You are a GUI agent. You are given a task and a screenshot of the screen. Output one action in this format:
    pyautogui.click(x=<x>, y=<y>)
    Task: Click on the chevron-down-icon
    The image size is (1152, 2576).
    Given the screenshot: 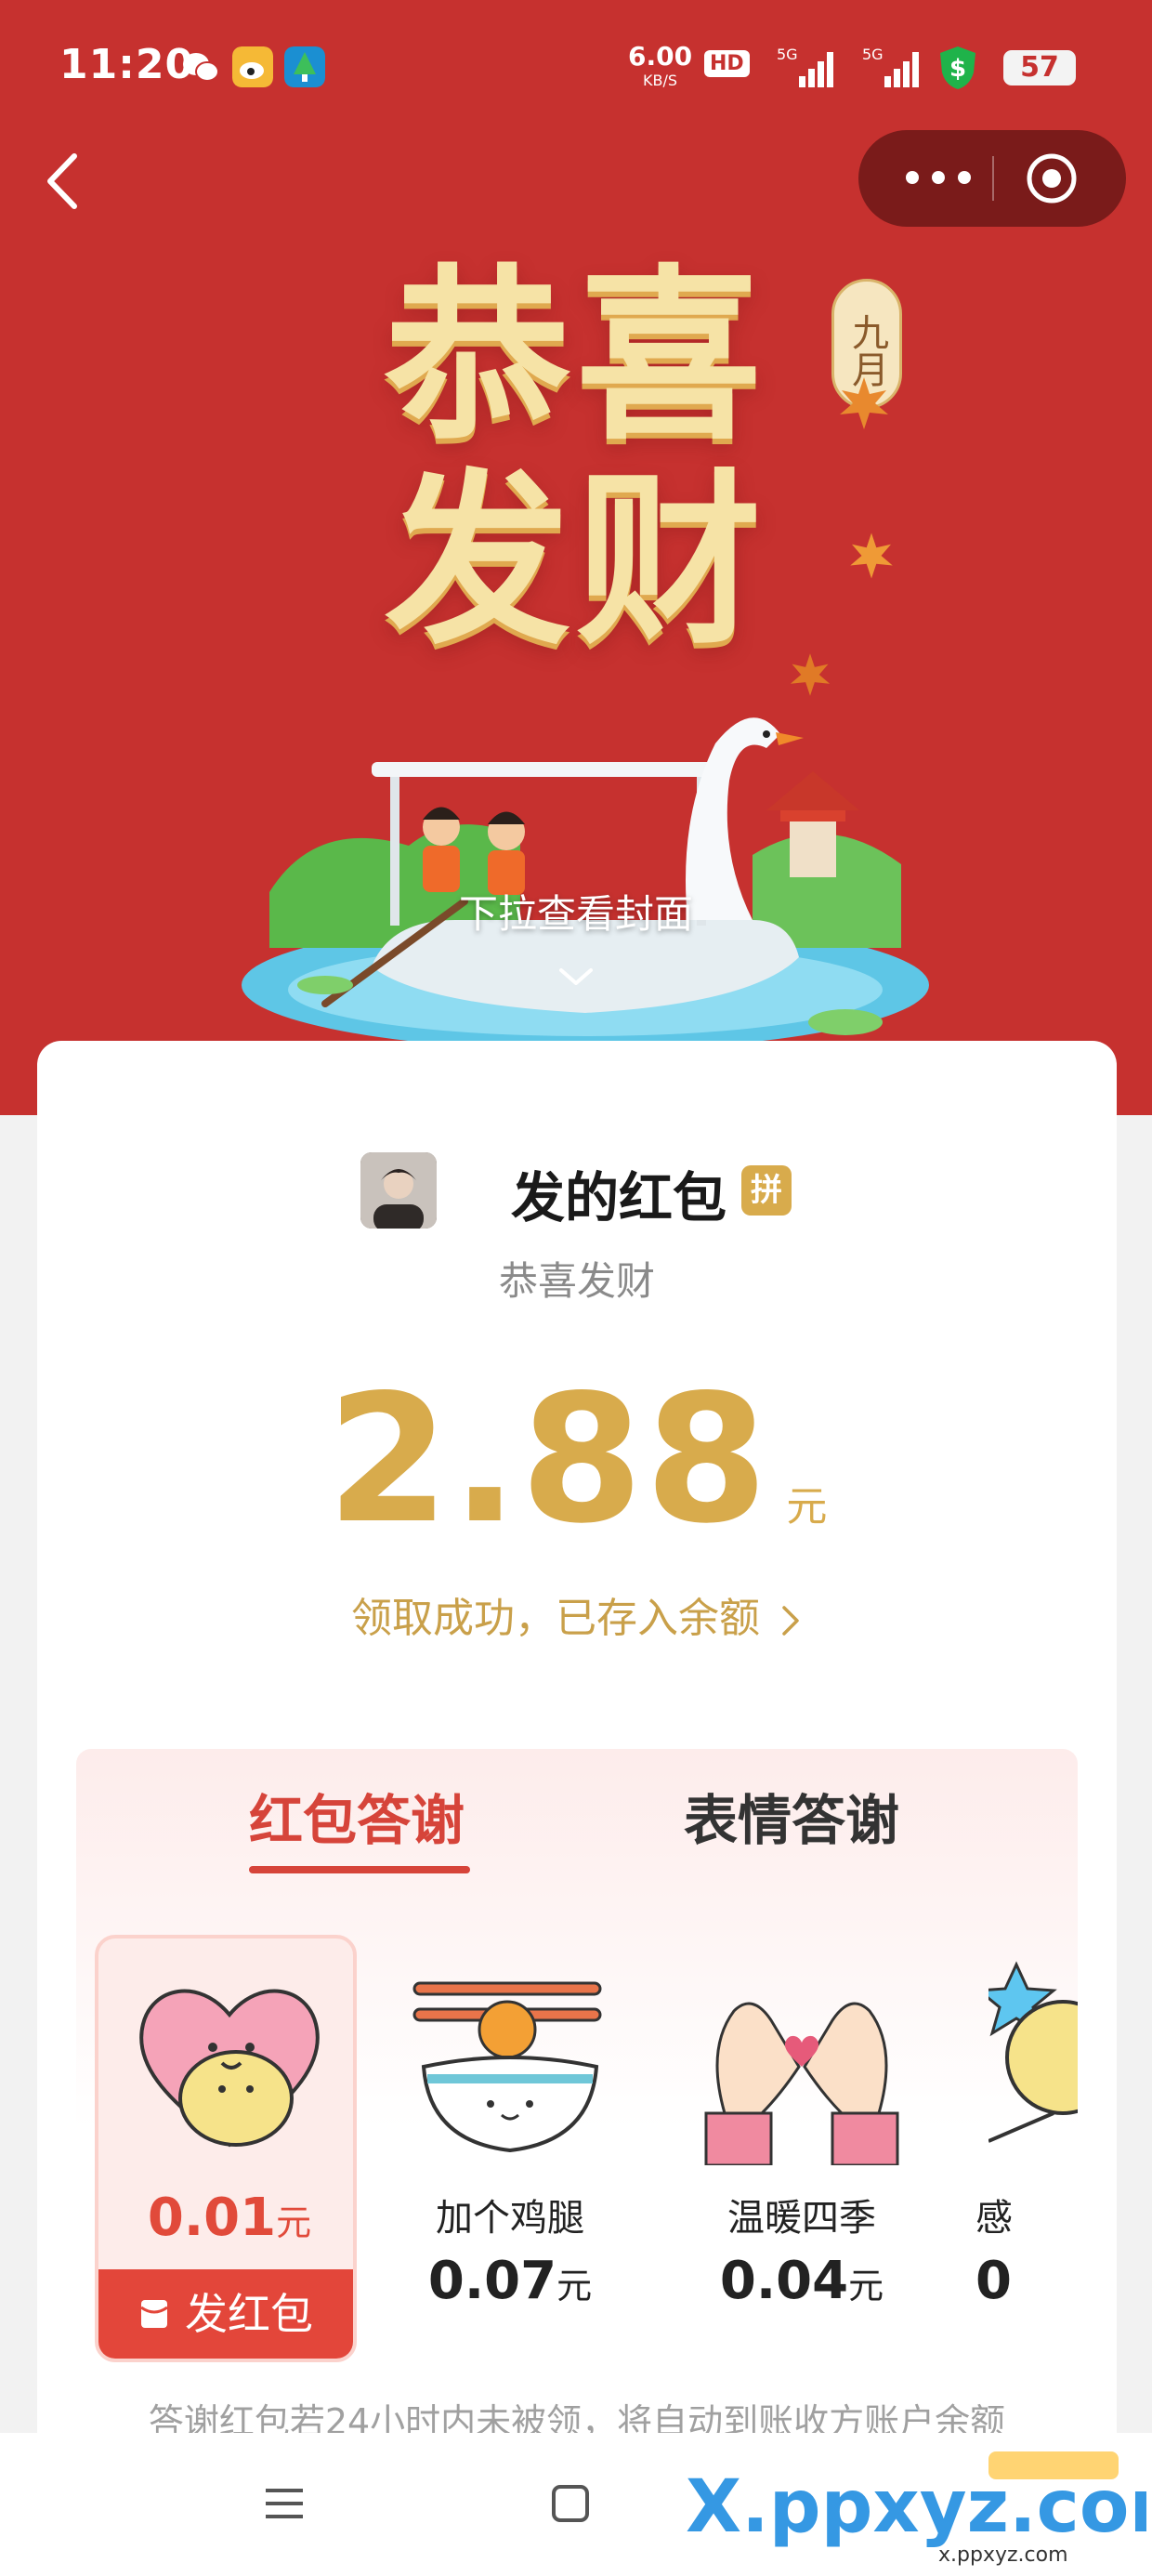 What is the action you would take?
    pyautogui.click(x=576, y=976)
    